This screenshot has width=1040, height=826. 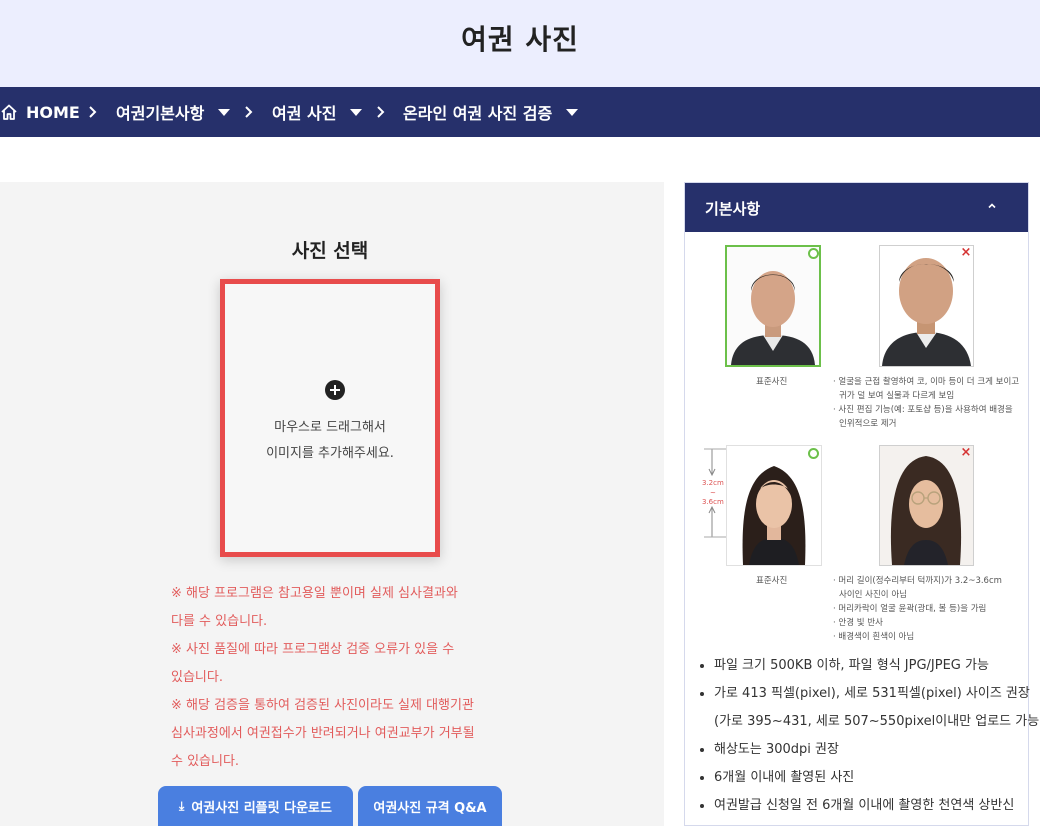 What do you see at coordinates (314, 593) in the screenshot?
I see `notice-line: ※ 해당 프로그램은 참고용일 뿐이며 실제 심사결과와` at bounding box center [314, 593].